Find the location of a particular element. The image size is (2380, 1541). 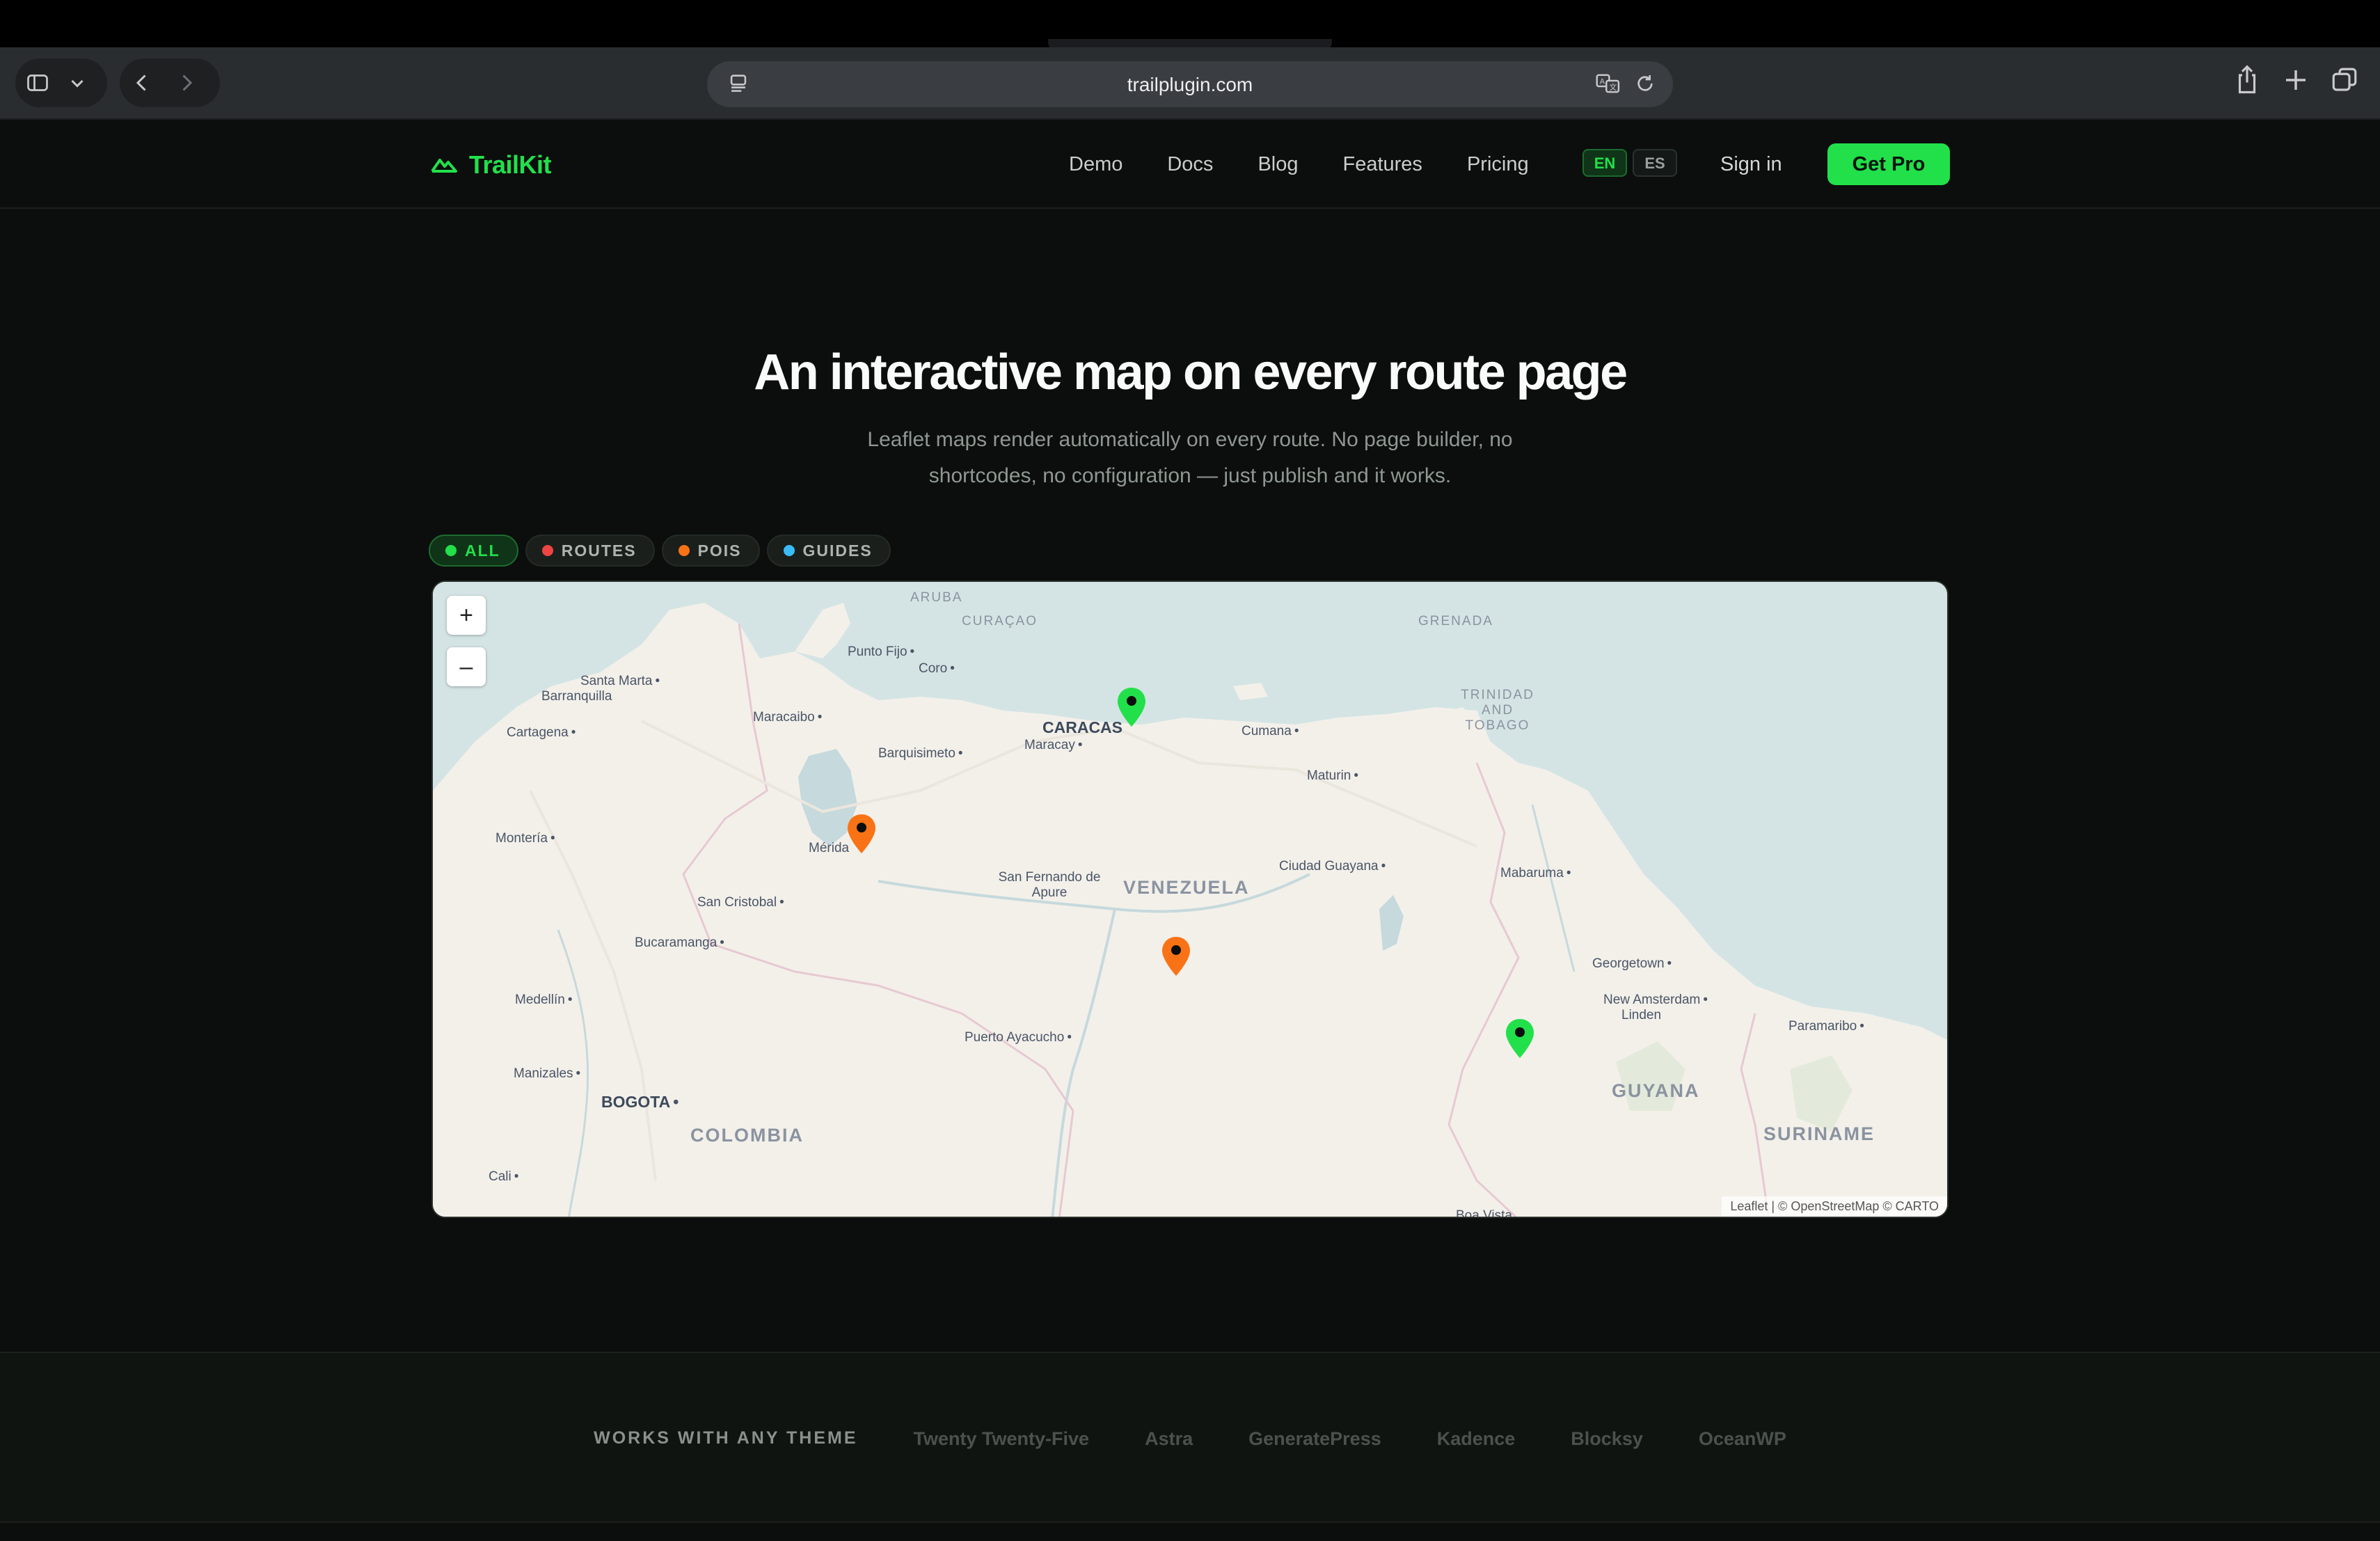

zoom-out-button: – is located at coordinates (466, 666).